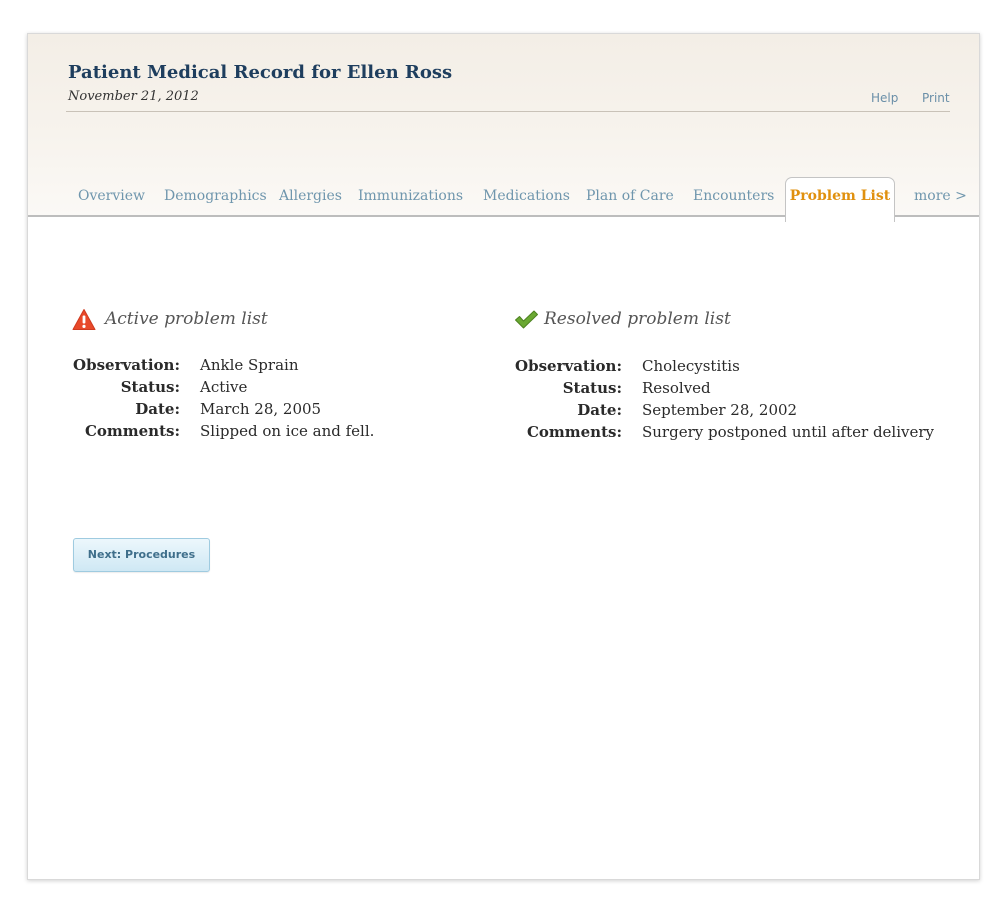 The height and width of the screenshot is (914, 1000). Describe the element at coordinates (224, 387) in the screenshot. I see `active-status-value: Active` at that location.